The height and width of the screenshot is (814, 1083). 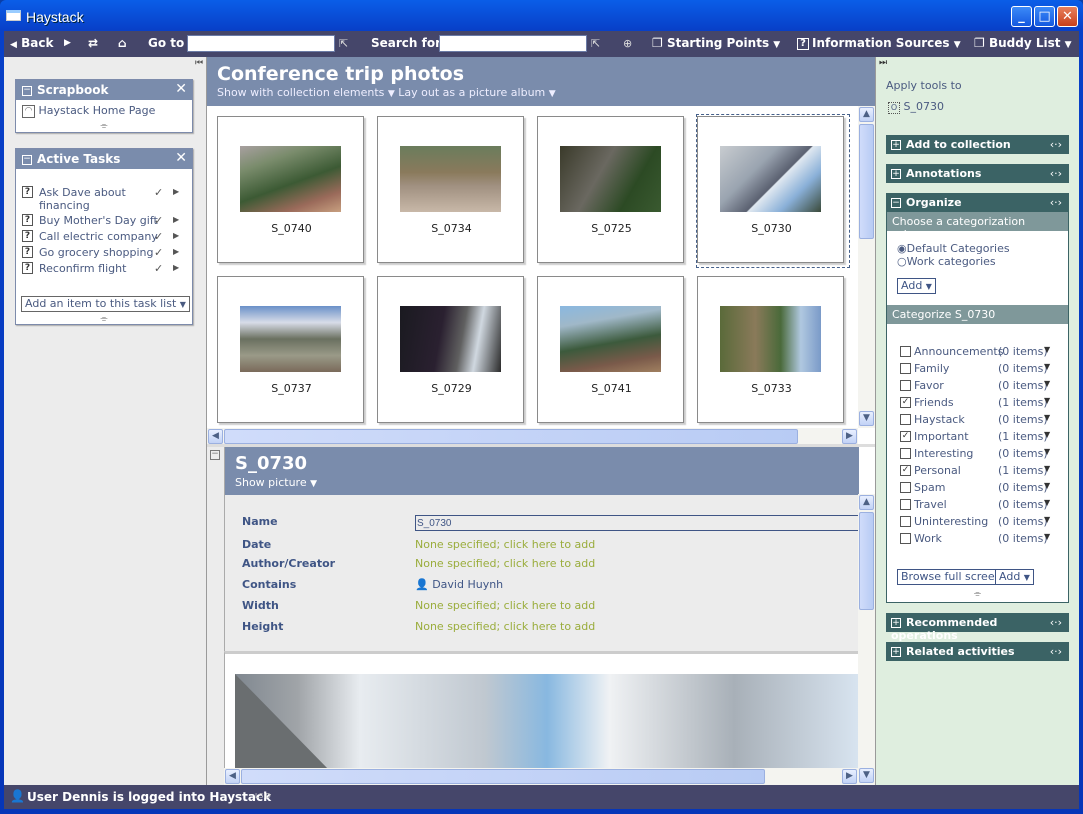 I want to click on goto-input, so click(x=261, y=43).